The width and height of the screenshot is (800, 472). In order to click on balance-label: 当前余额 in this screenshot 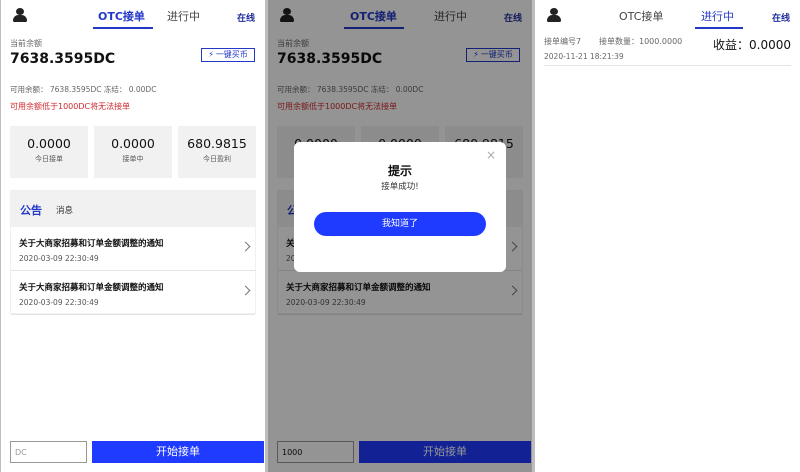, I will do `click(26, 43)`.